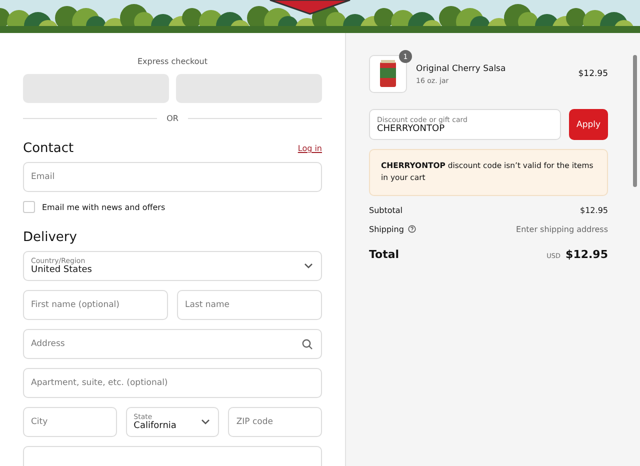  I want to click on input-field: Last name, so click(249, 305).